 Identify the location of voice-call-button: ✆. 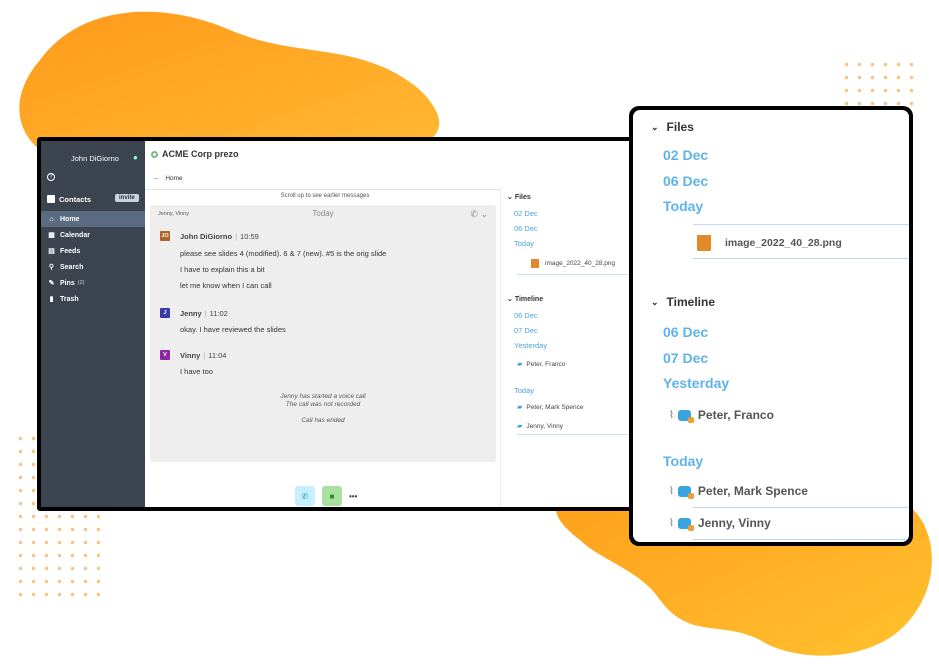
(305, 496).